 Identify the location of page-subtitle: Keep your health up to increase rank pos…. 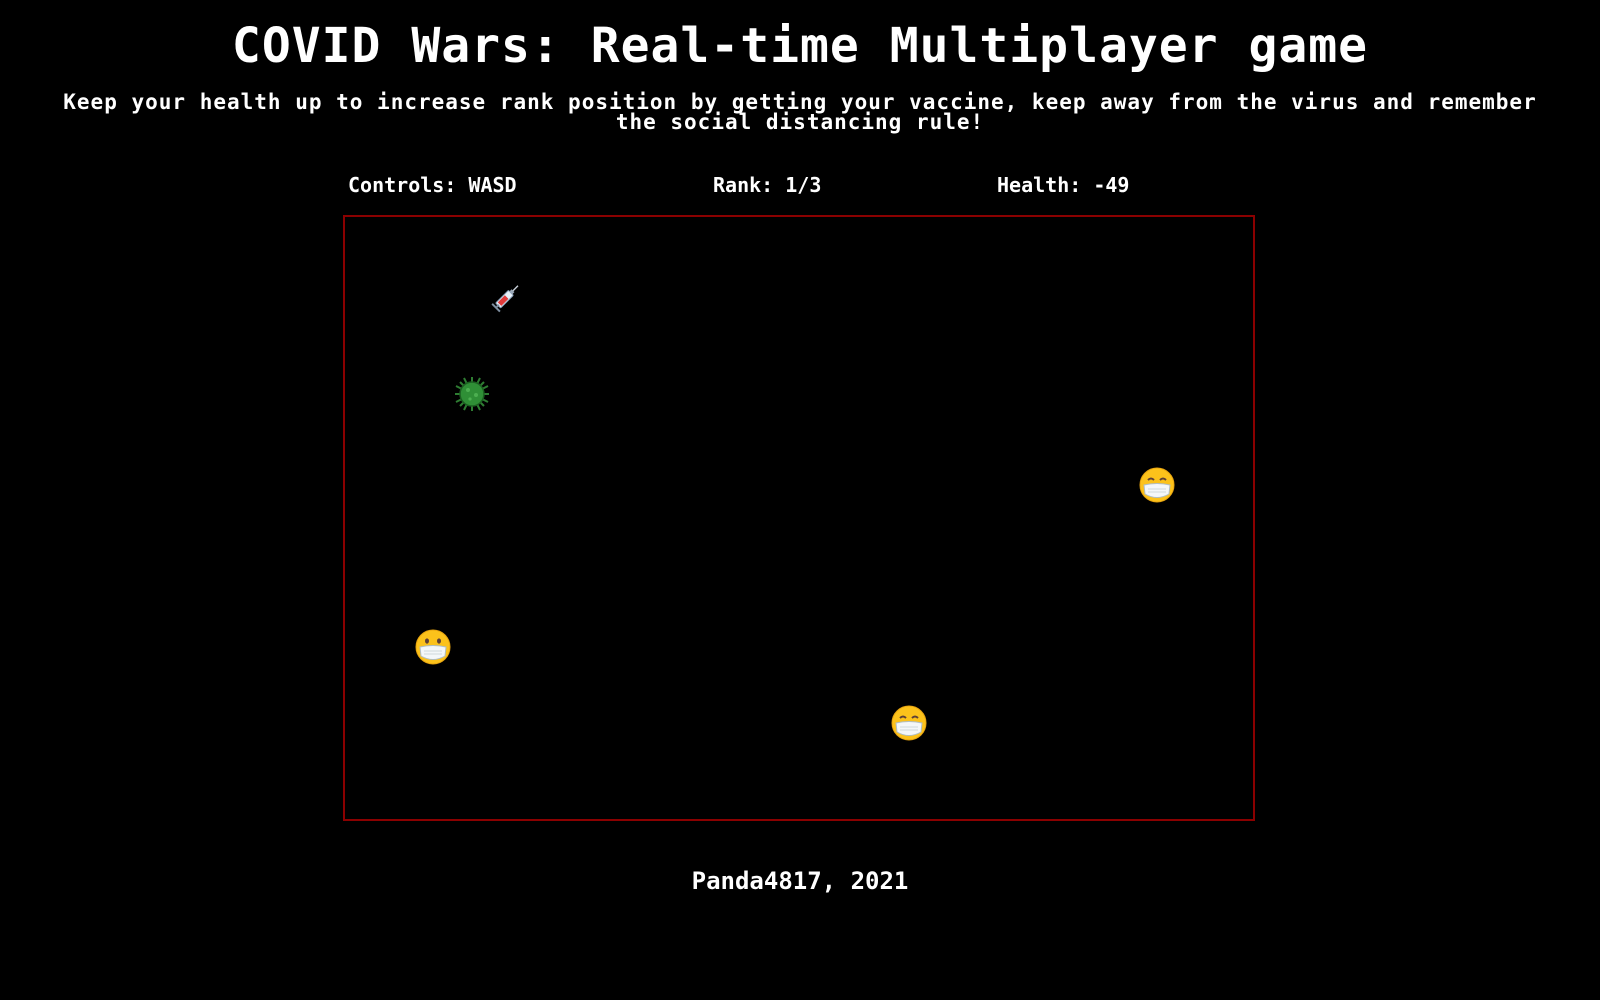
(800, 112).